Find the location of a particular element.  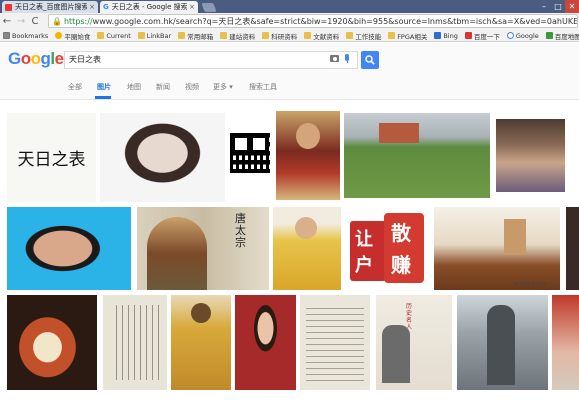

image-result-calligraphy: 天日之表 is located at coordinates (51, 157).